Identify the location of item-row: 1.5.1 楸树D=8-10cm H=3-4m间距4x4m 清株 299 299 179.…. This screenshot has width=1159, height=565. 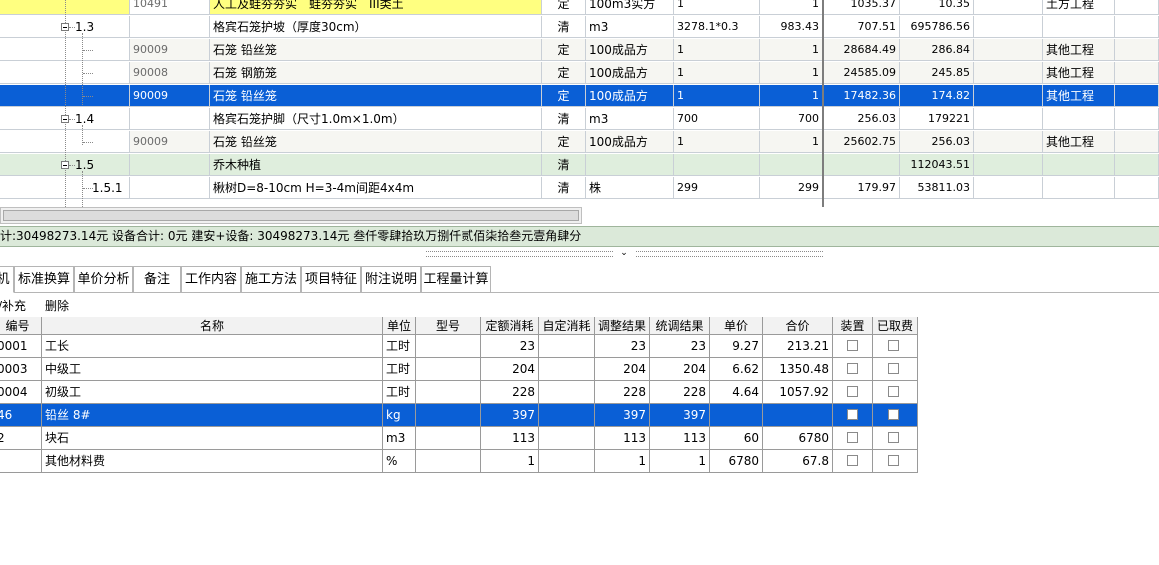
(579, 188).